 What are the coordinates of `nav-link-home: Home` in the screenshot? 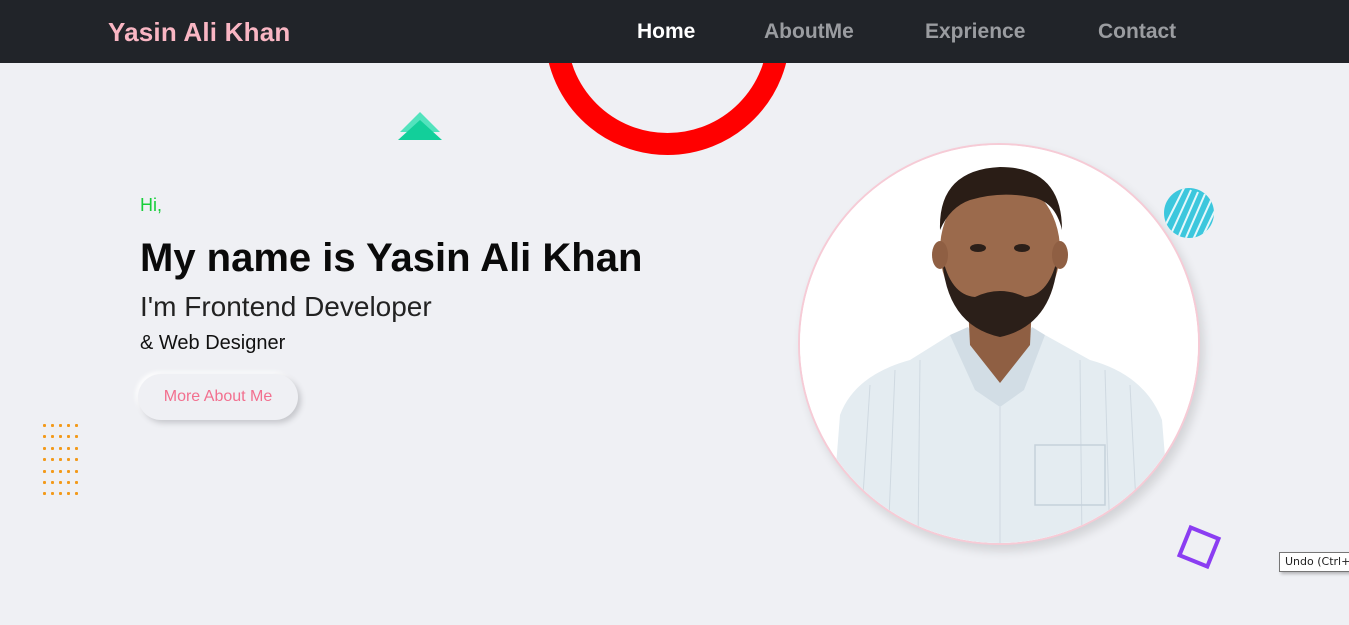 It's located at (666, 32).